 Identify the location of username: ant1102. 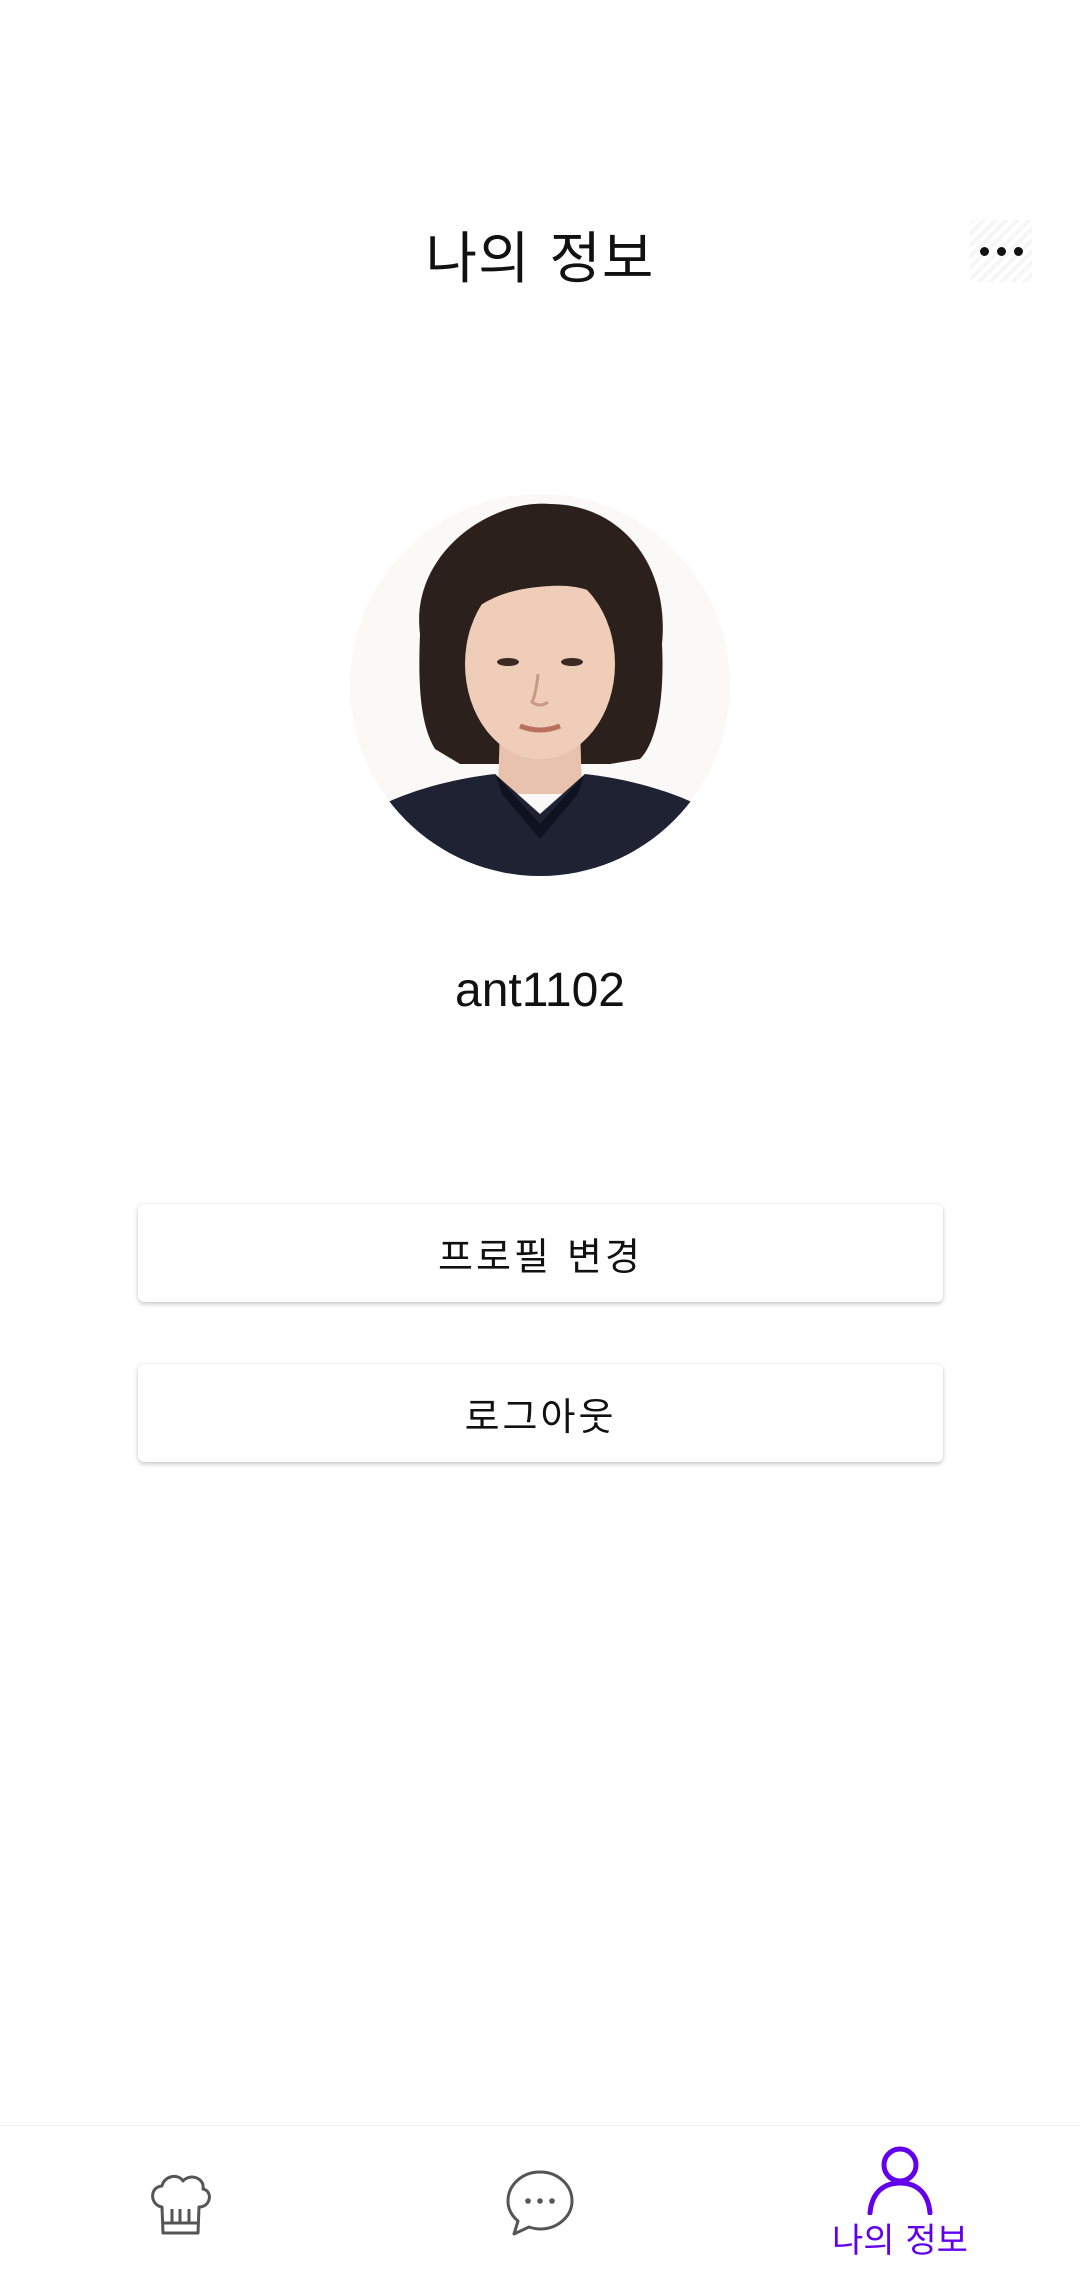
(540, 990).